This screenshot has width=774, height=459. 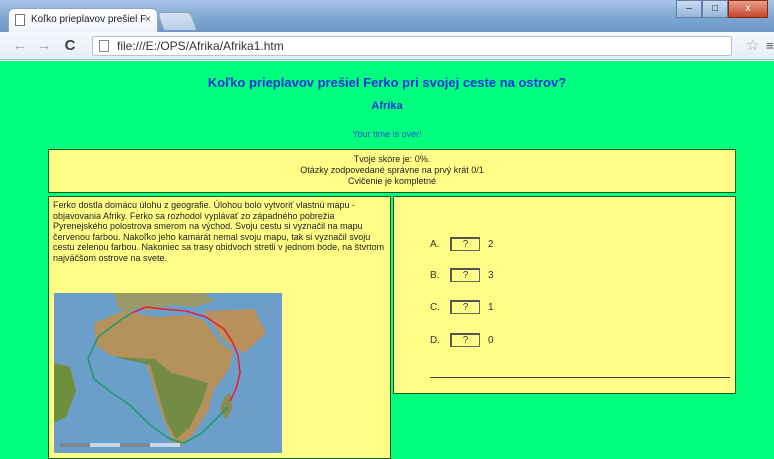 I want to click on completion-line: Cvičenie je kompletné, so click(x=392, y=181).